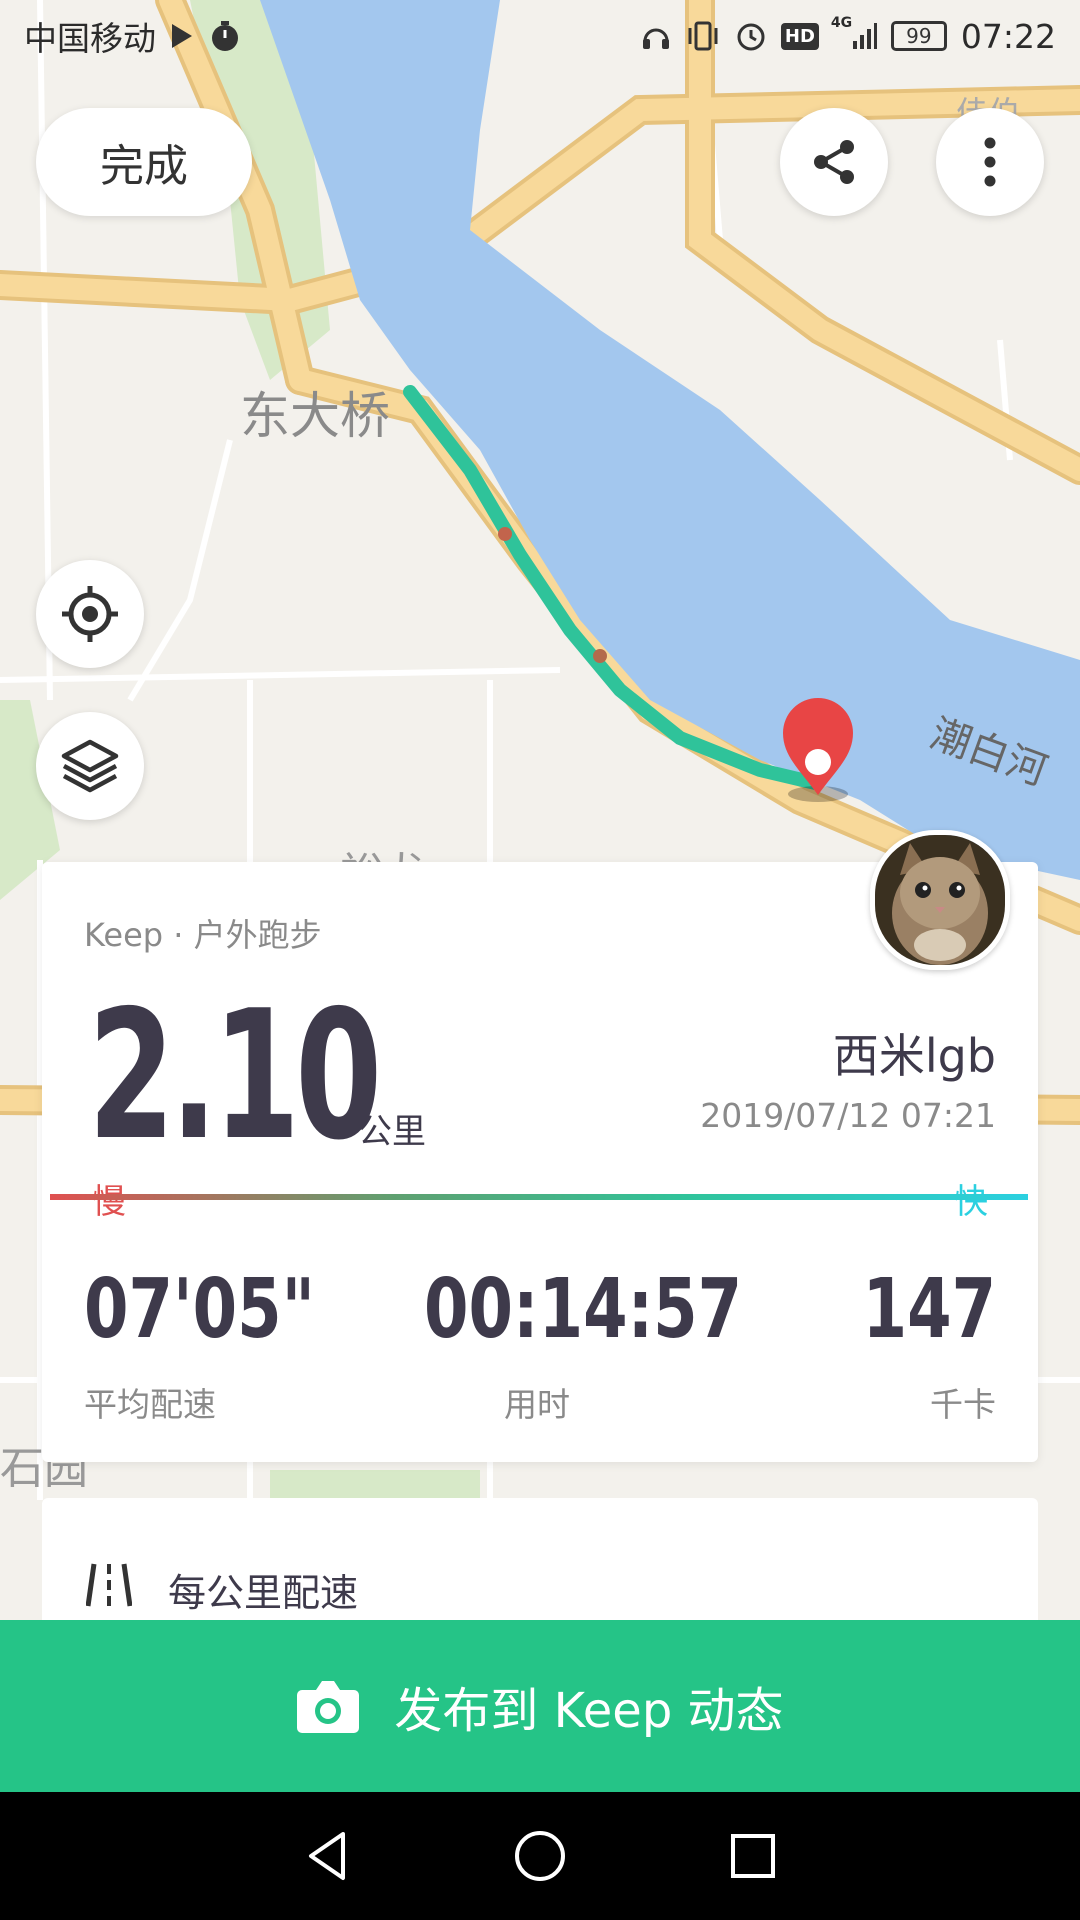 The image size is (1080, 1920). I want to click on clock: 07:22, so click(1008, 36).